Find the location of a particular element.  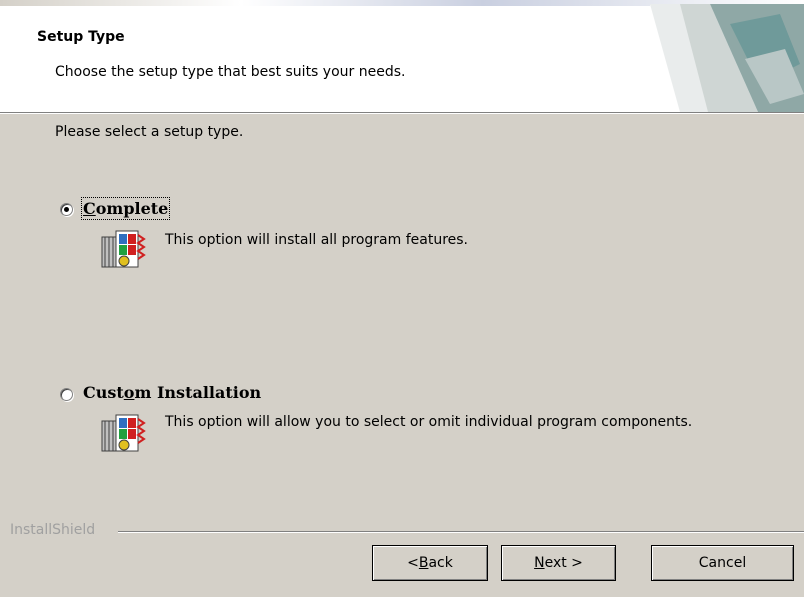

installer-banner-icon is located at coordinates (727, 58).